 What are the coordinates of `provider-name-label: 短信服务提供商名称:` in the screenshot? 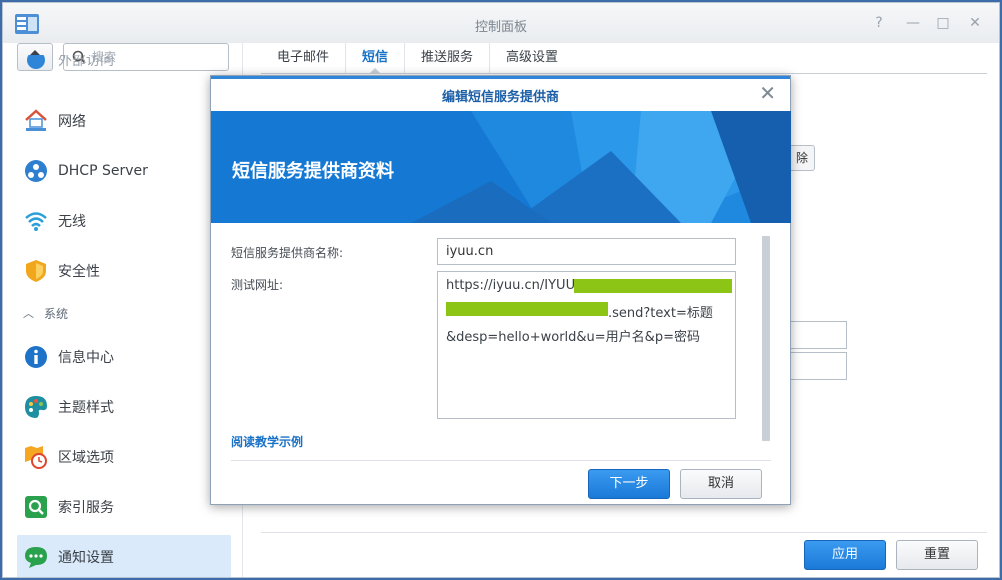 It's located at (287, 253).